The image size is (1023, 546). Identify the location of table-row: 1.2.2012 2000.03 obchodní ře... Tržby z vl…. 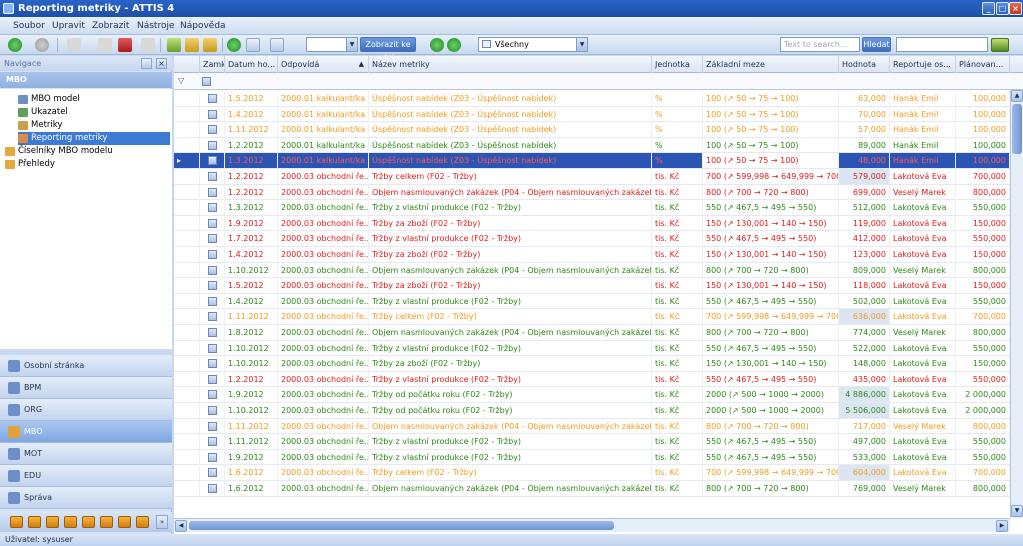
(592, 379).